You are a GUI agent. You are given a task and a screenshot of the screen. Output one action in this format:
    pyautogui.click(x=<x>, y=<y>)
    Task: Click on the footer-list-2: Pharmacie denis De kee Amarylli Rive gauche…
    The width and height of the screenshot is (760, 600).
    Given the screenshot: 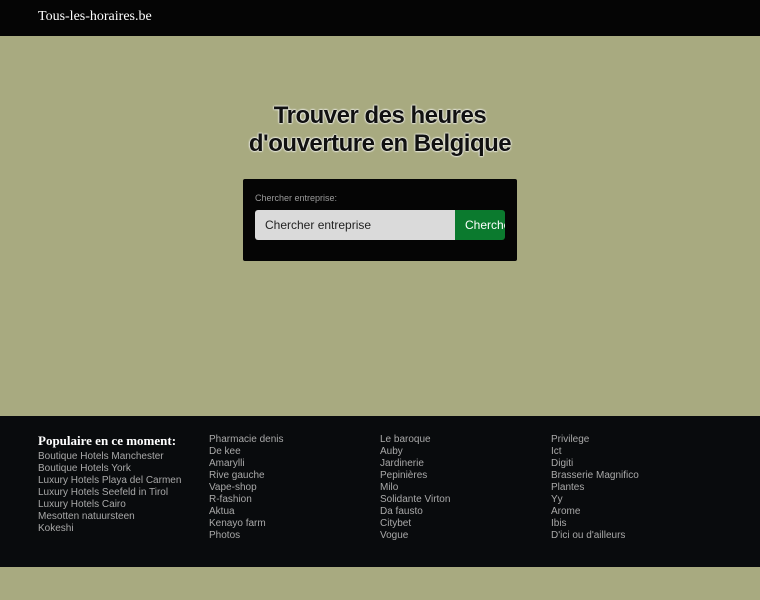 What is the action you would take?
    pyautogui.click(x=246, y=488)
    